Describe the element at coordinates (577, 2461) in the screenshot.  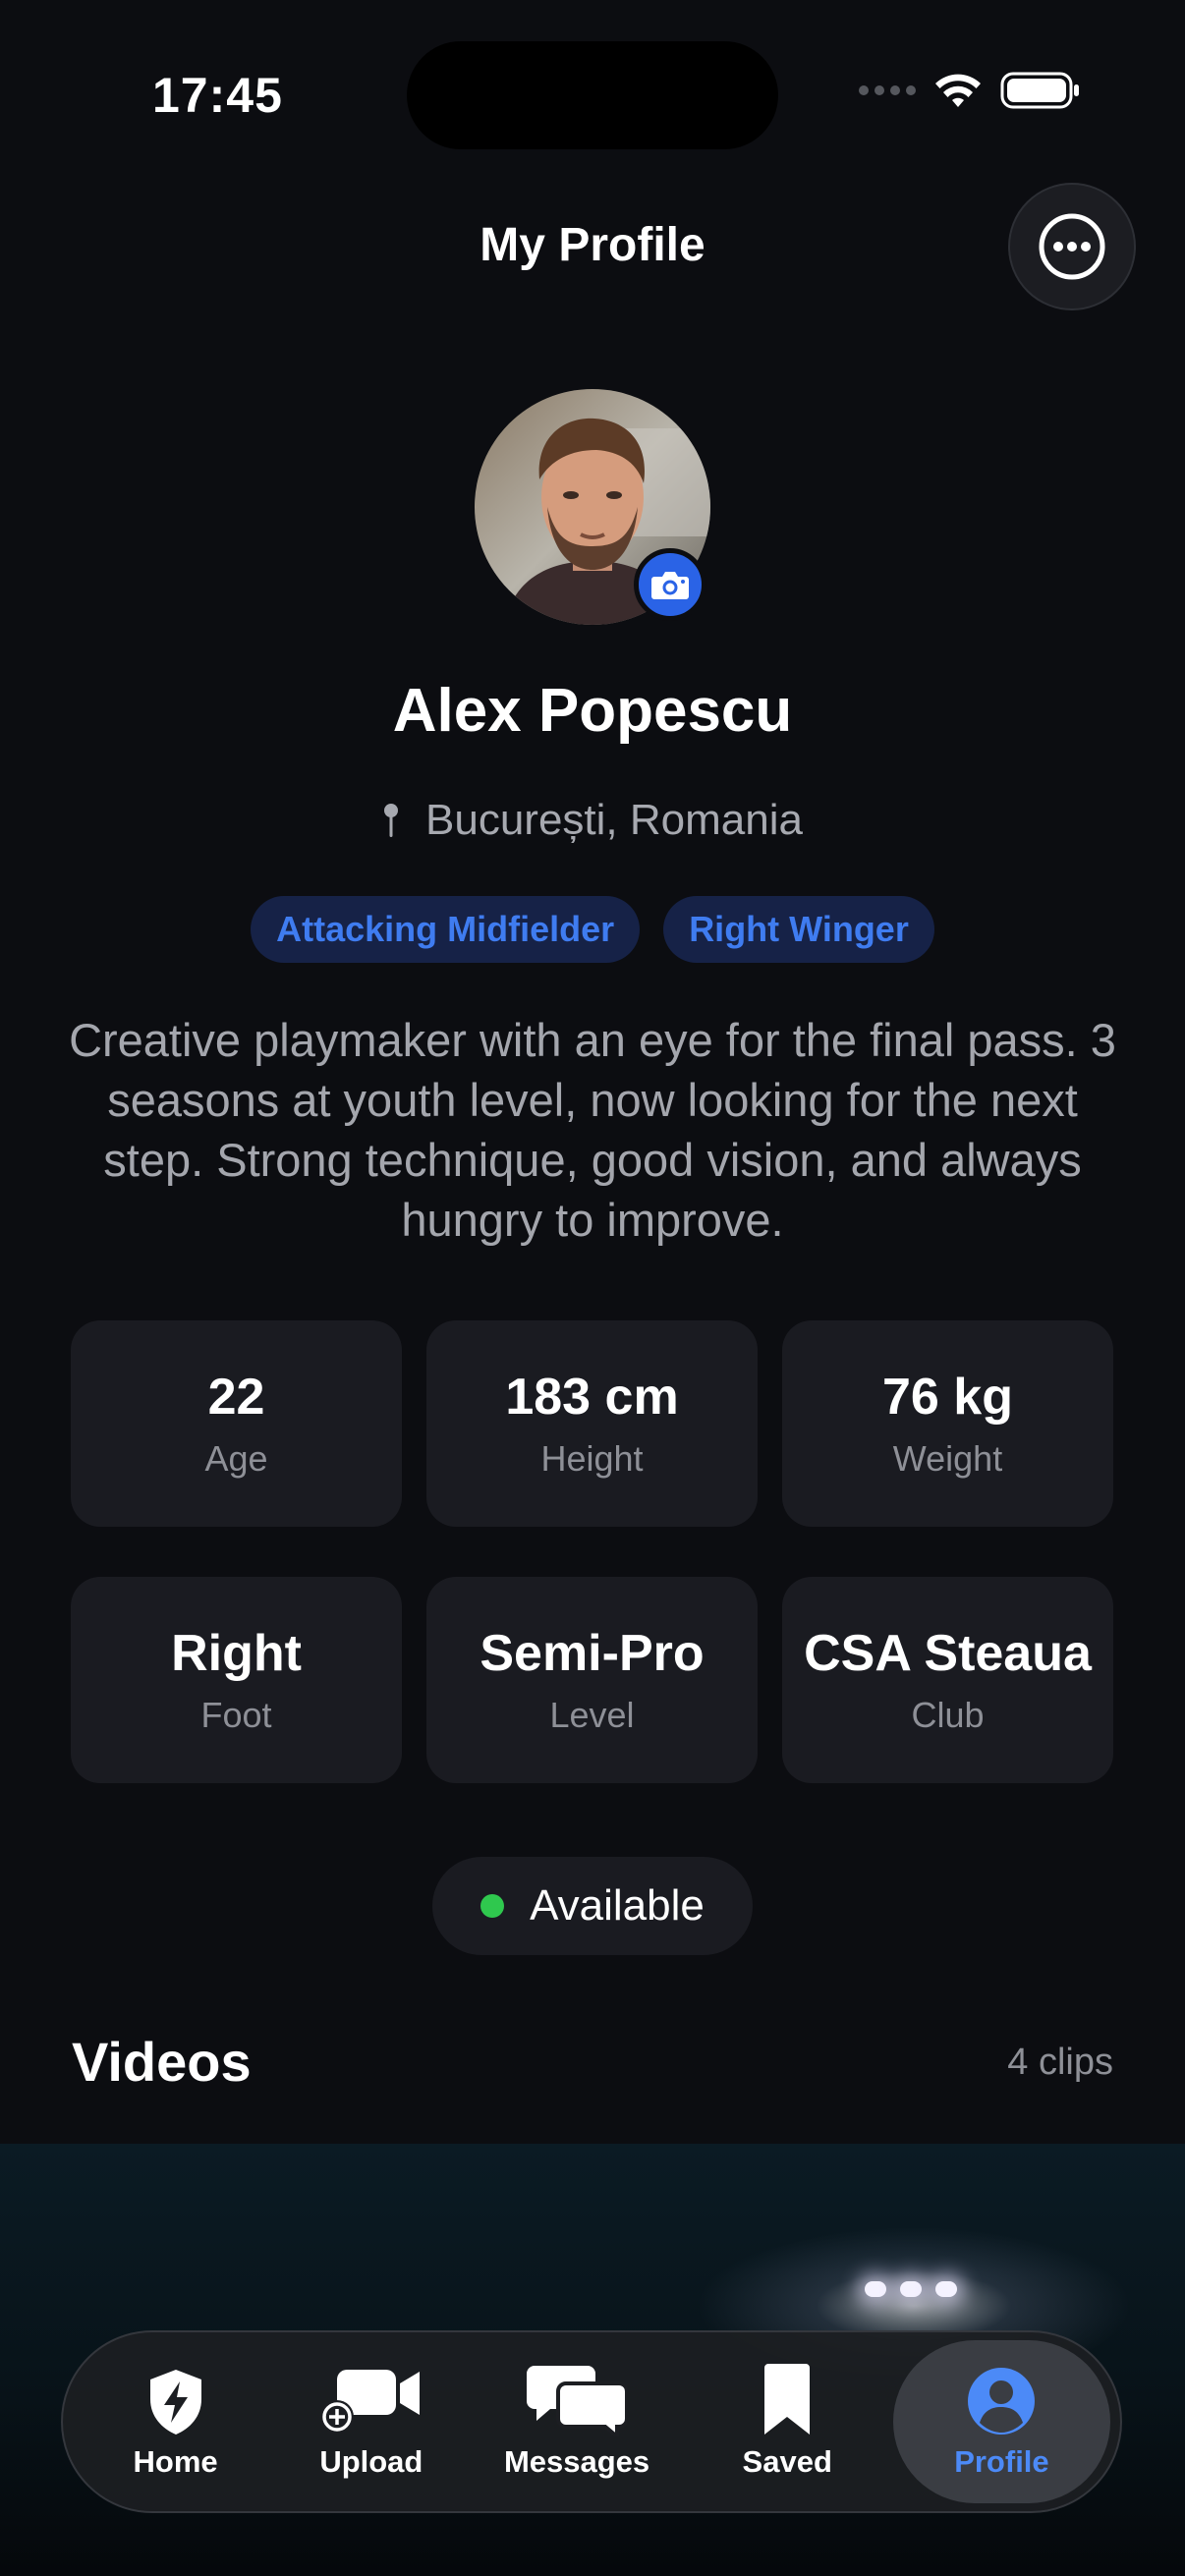
I see `tab-label: Messages` at that location.